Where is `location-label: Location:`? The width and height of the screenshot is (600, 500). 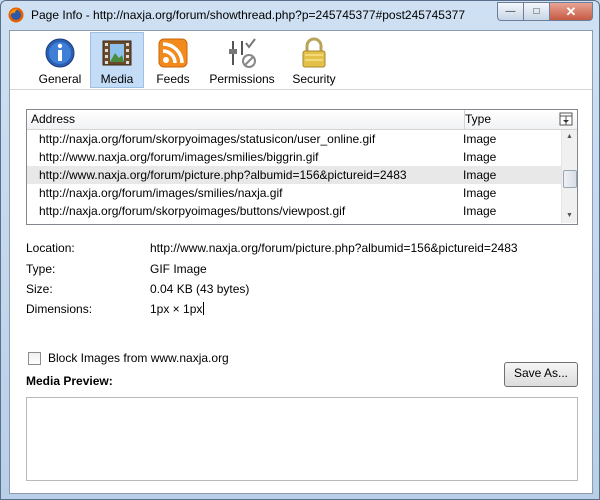 location-label: Location: is located at coordinates (50, 248).